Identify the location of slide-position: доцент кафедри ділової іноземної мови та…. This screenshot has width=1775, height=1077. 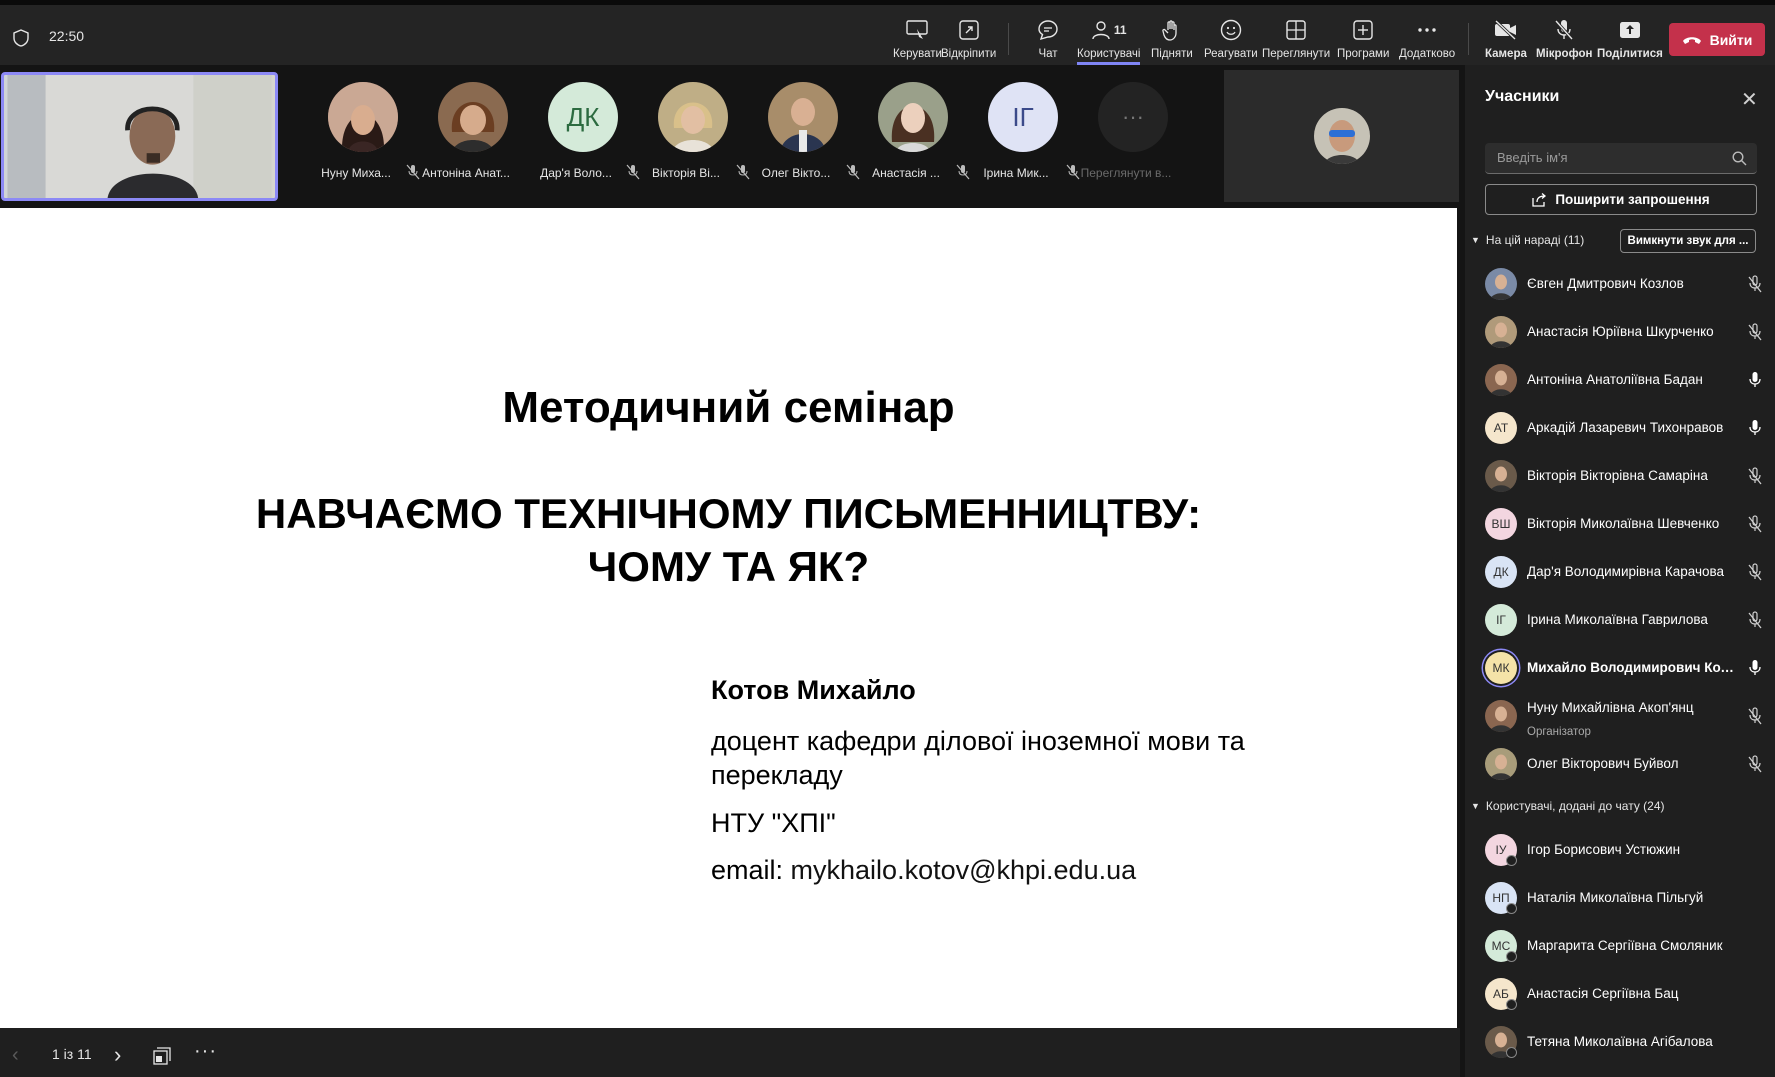
(978, 758).